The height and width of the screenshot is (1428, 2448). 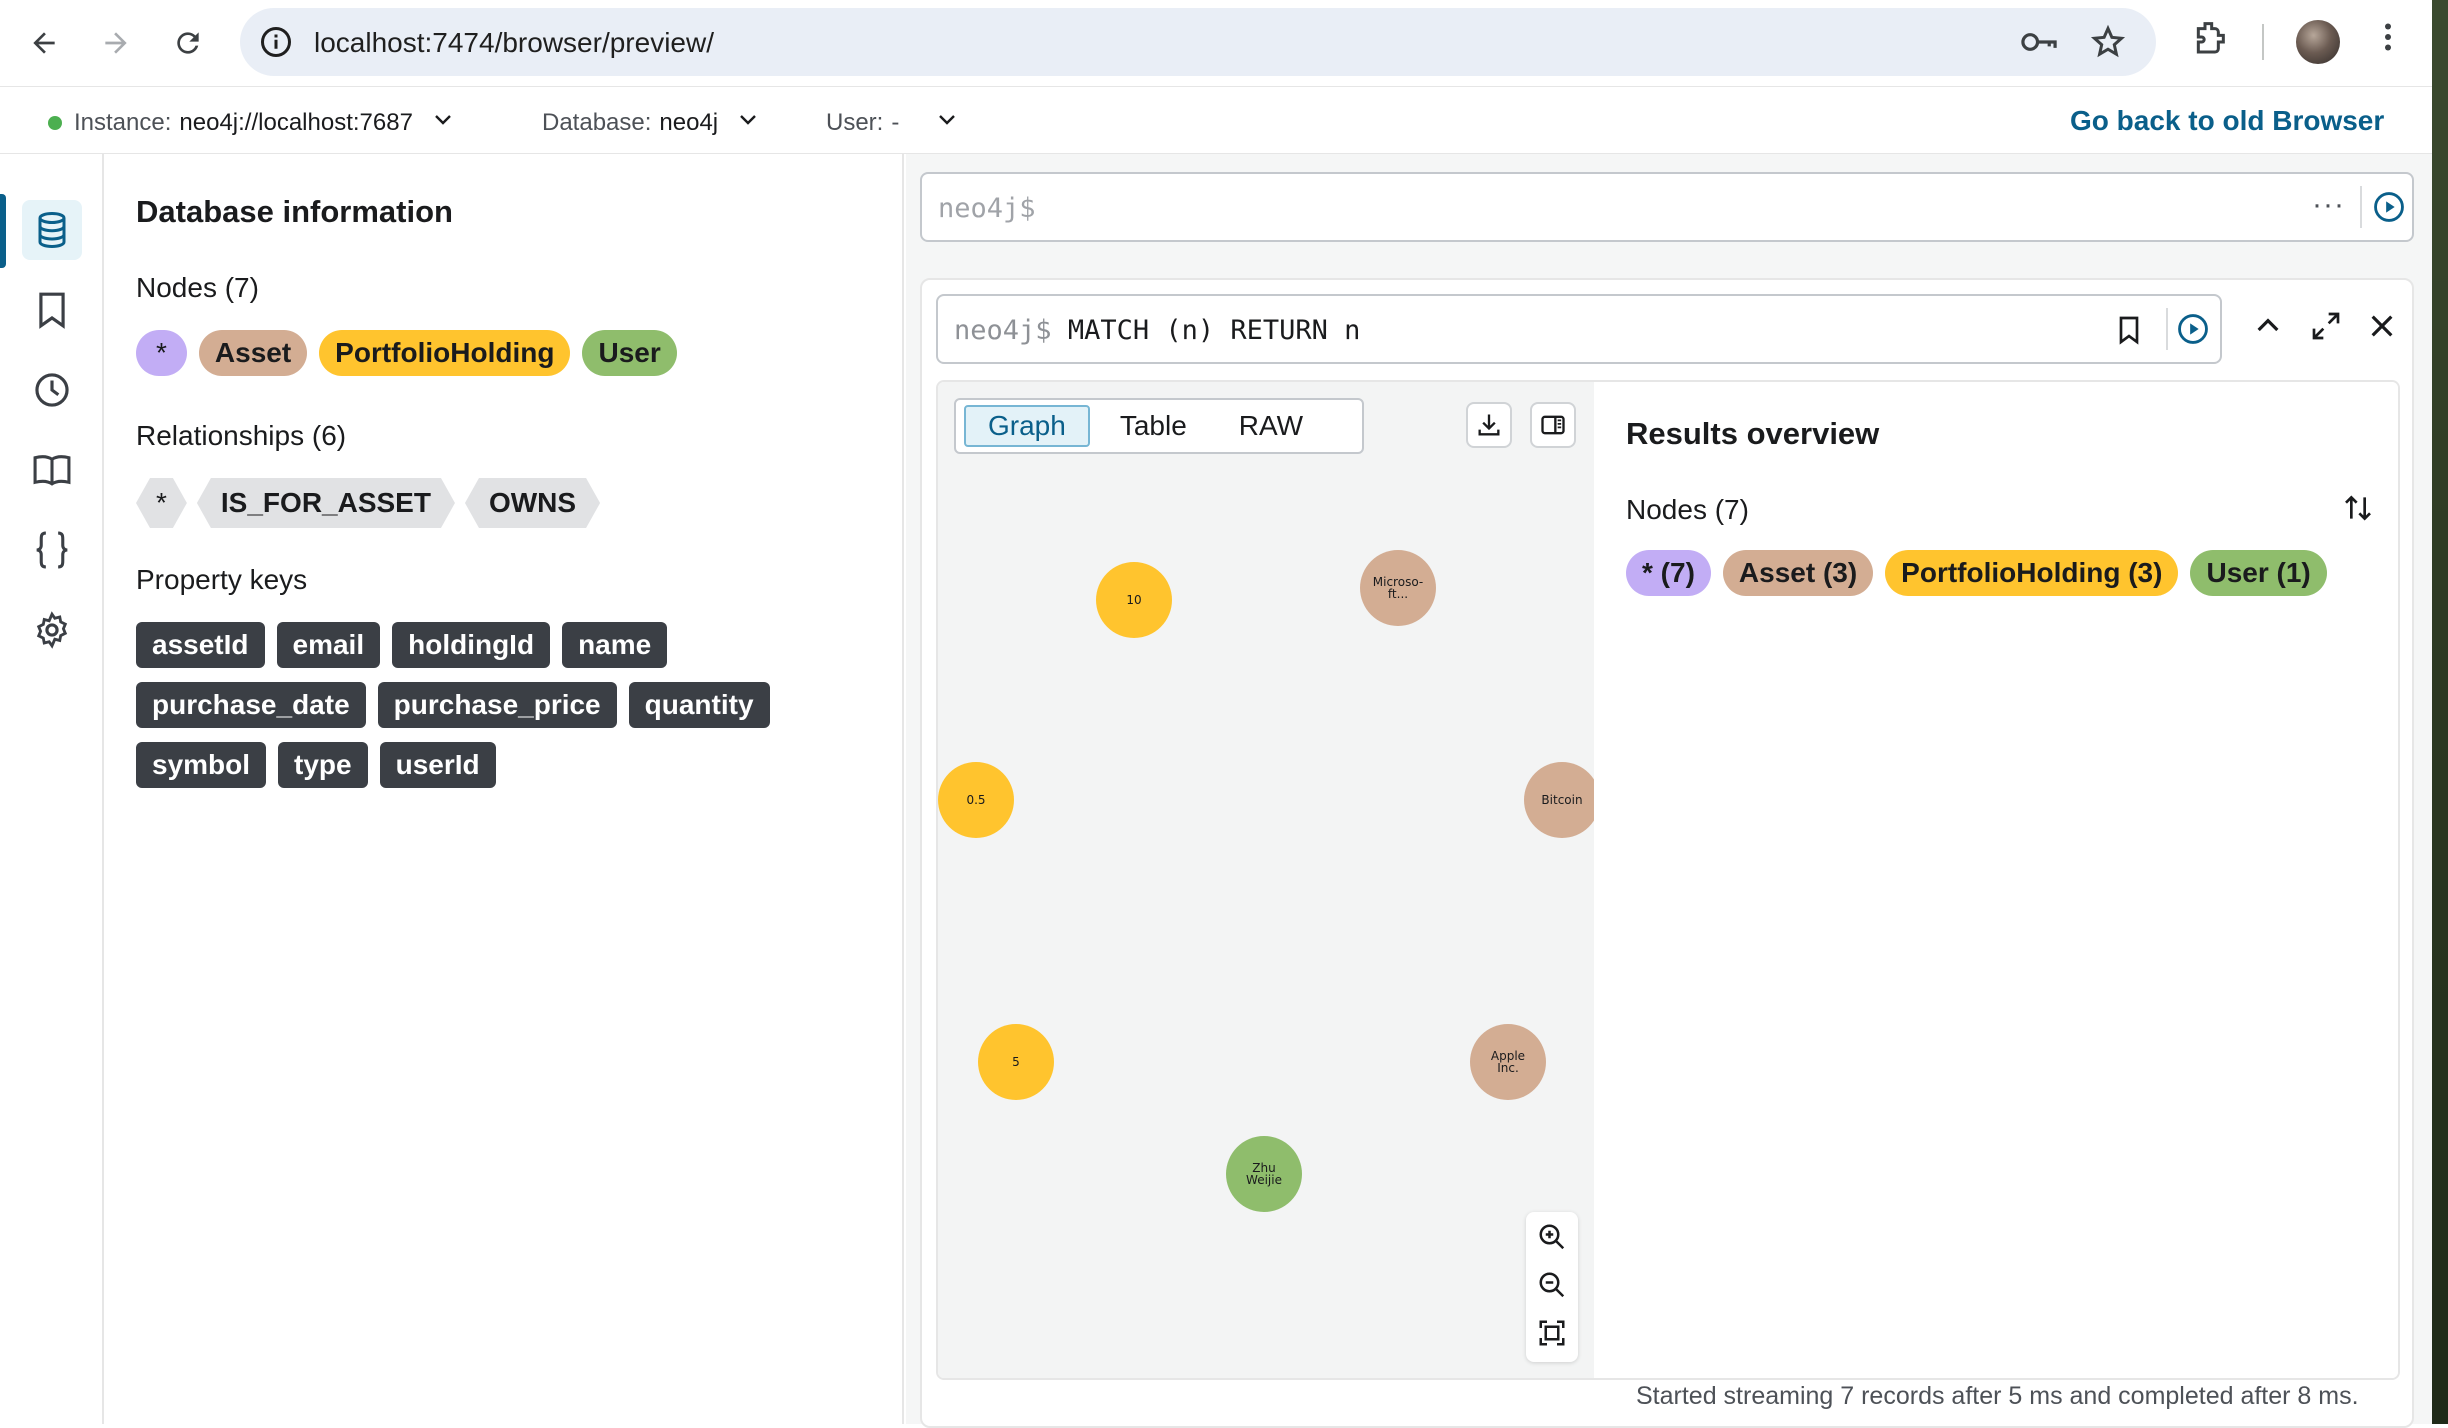 I want to click on overview-chip: PortfolioHolding (3), so click(x=2032, y=573).